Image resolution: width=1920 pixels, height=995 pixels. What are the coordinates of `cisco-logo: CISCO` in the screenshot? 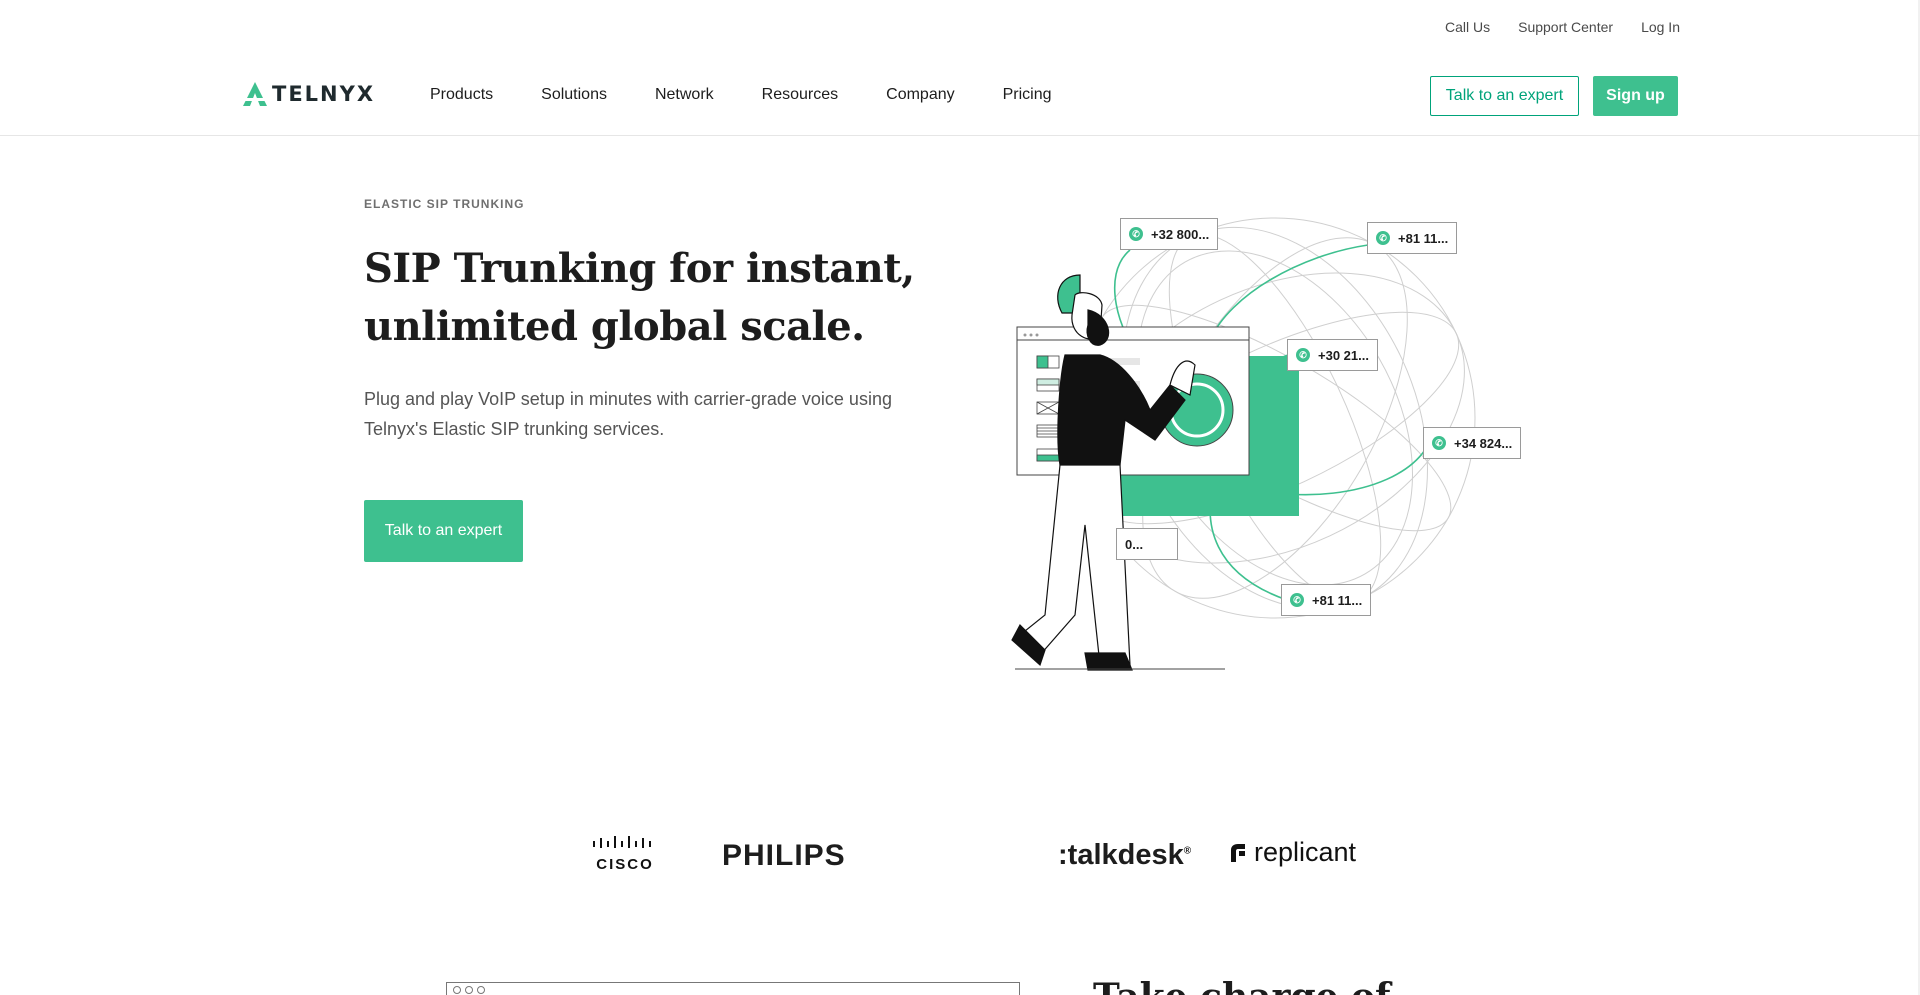 It's located at (625, 854).